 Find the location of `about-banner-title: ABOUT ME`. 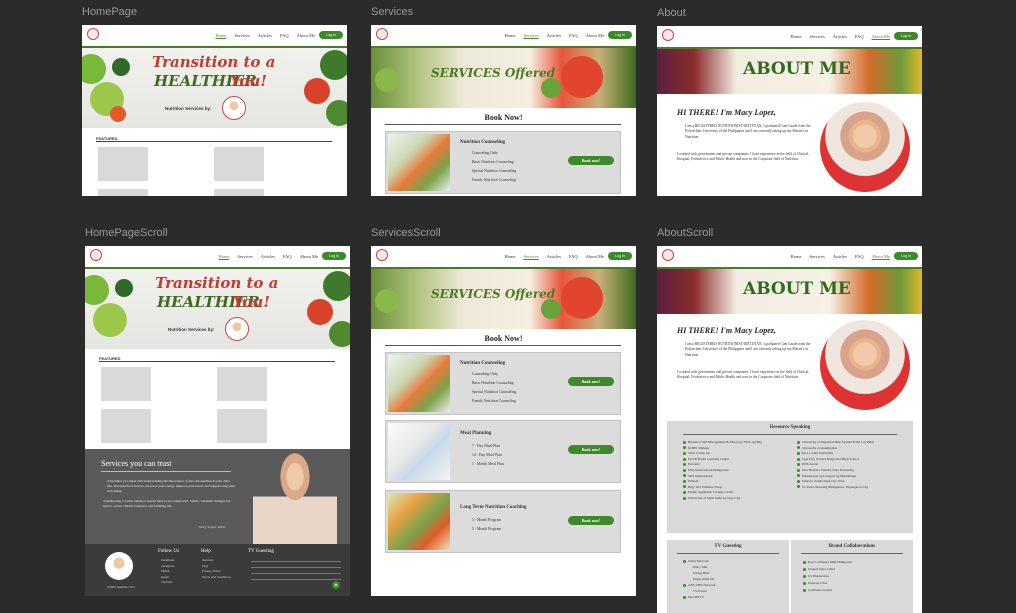

about-banner-title: ABOUT ME is located at coordinates (797, 69).